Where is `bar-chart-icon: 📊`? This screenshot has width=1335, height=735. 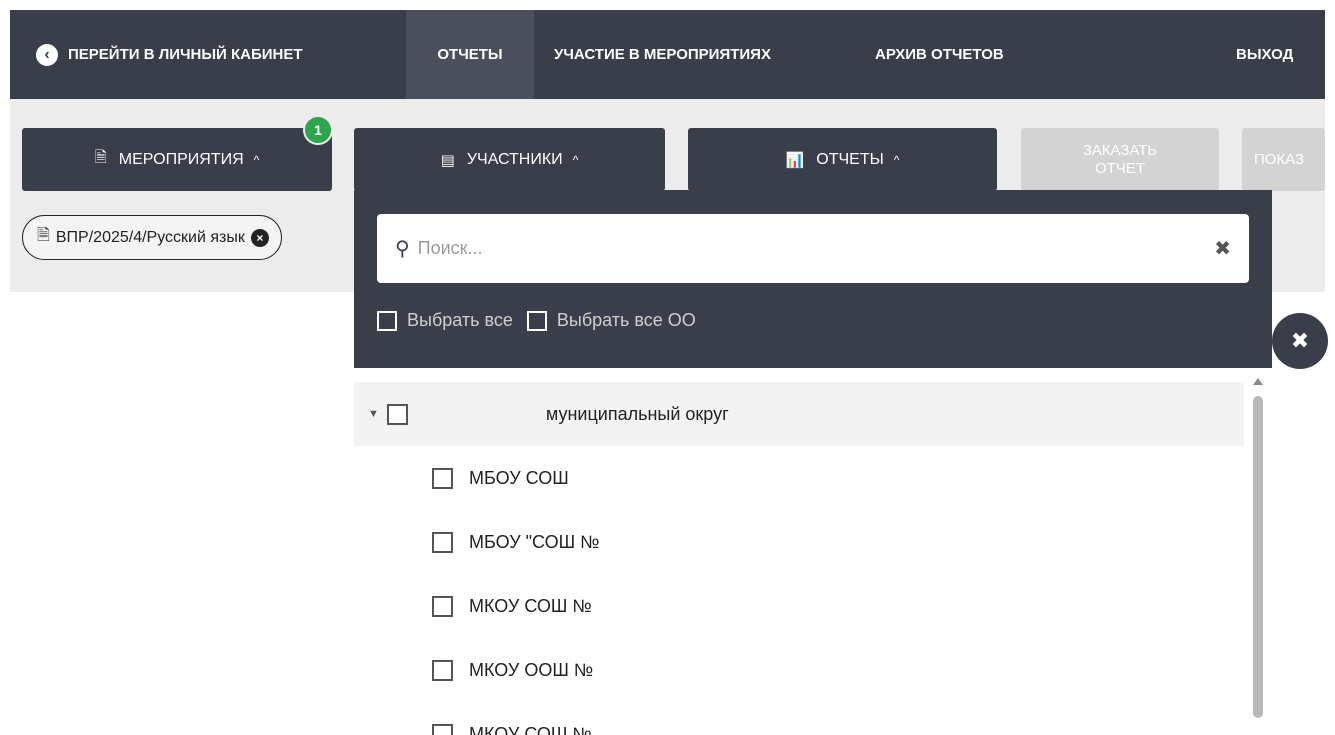
bar-chart-icon: 📊 is located at coordinates (795, 160).